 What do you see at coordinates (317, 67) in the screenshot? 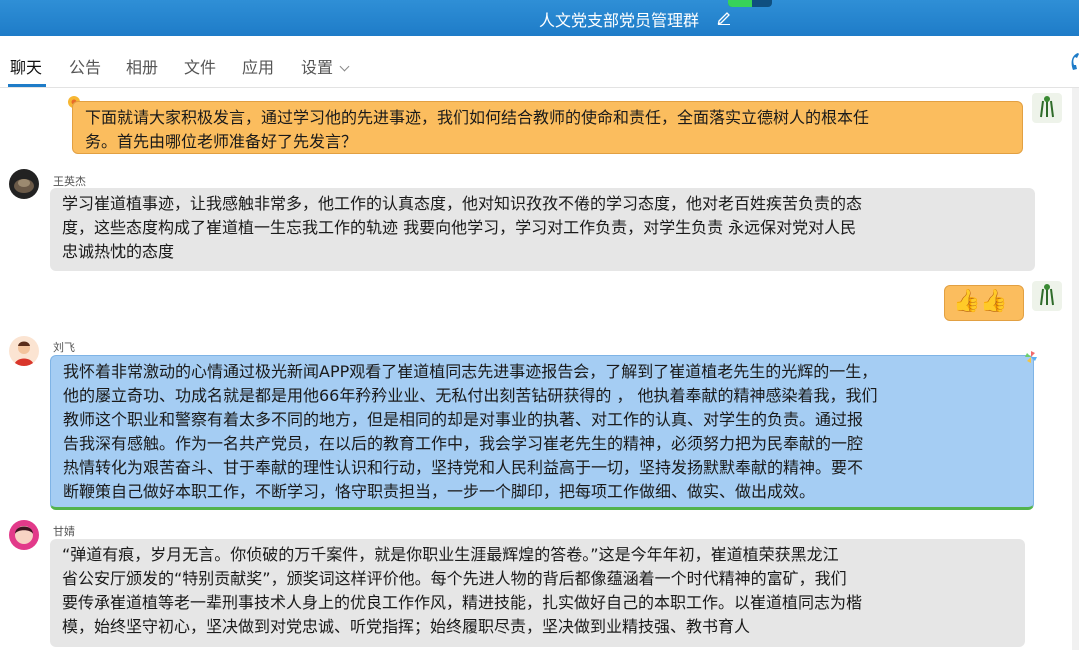
I see `tab-settings-label: 设置` at bounding box center [317, 67].